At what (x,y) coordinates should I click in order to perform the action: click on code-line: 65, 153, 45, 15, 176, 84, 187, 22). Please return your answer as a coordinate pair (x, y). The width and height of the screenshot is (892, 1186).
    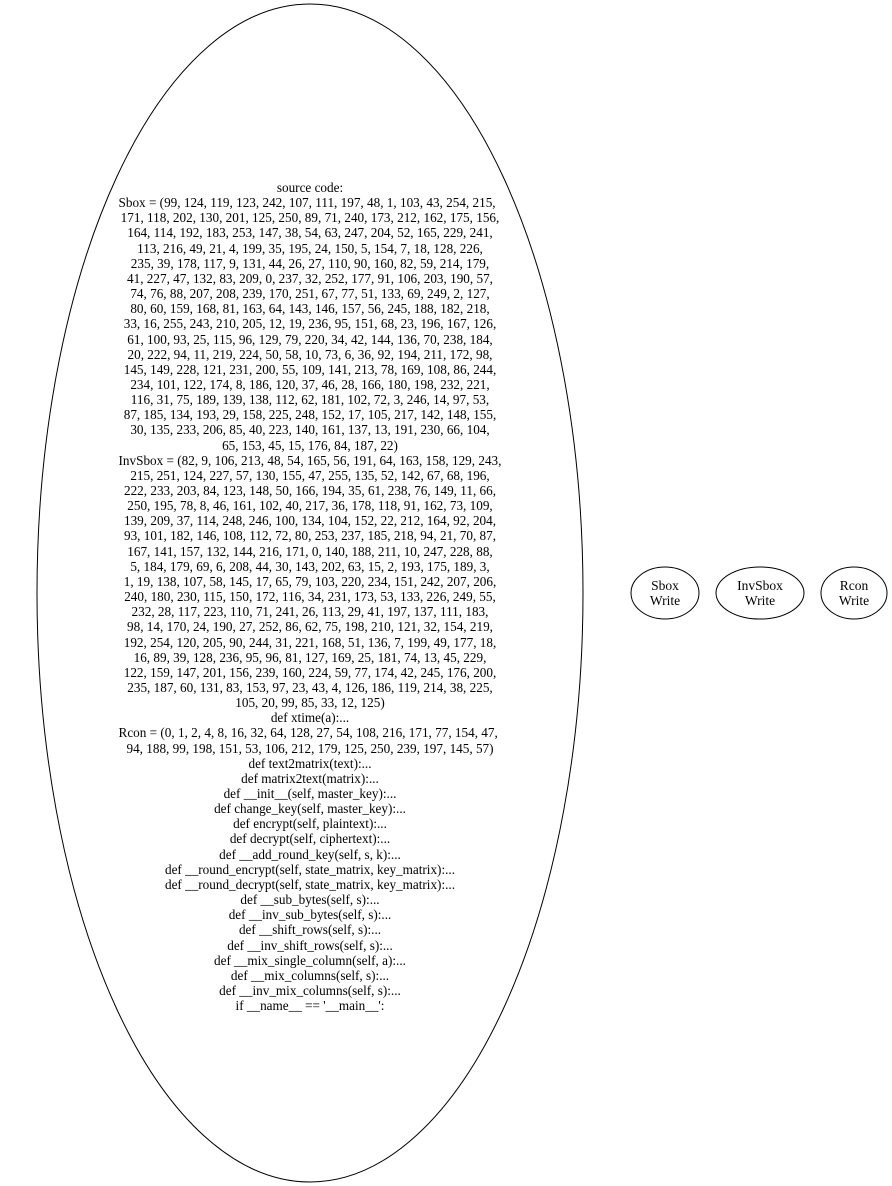
    Looking at the image, I should click on (310, 445).